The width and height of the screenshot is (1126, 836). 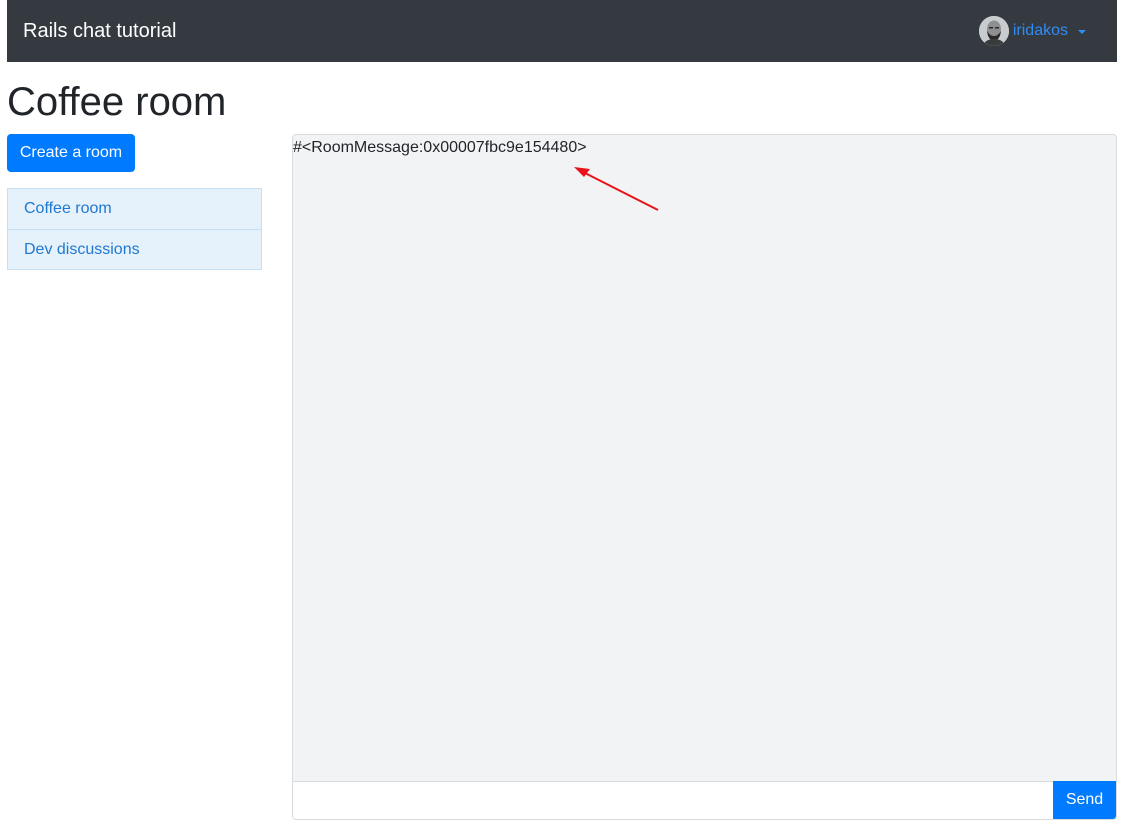 I want to click on room-list-item-coffee-room: Coffee room, so click(x=134, y=209).